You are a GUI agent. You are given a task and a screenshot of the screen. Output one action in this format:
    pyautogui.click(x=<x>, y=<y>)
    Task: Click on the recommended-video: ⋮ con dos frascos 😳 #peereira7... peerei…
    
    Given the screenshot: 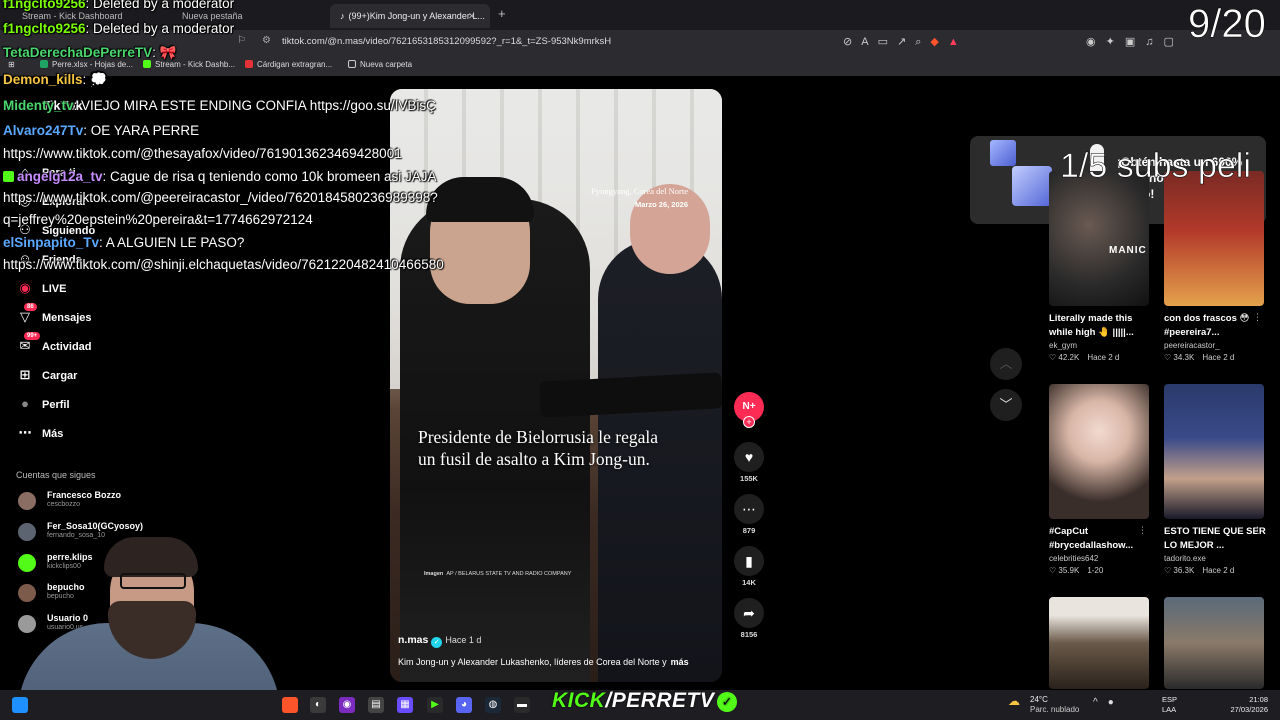 What is the action you would take?
    pyautogui.click(x=1215, y=266)
    